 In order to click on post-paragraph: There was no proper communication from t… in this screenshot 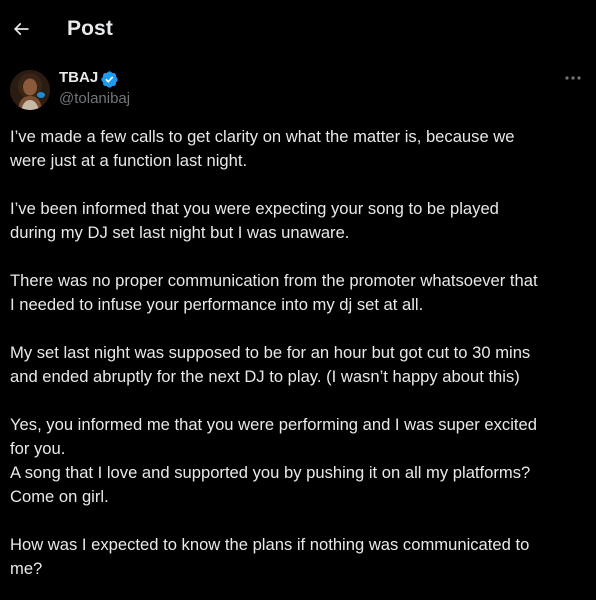, I will do `click(274, 292)`.